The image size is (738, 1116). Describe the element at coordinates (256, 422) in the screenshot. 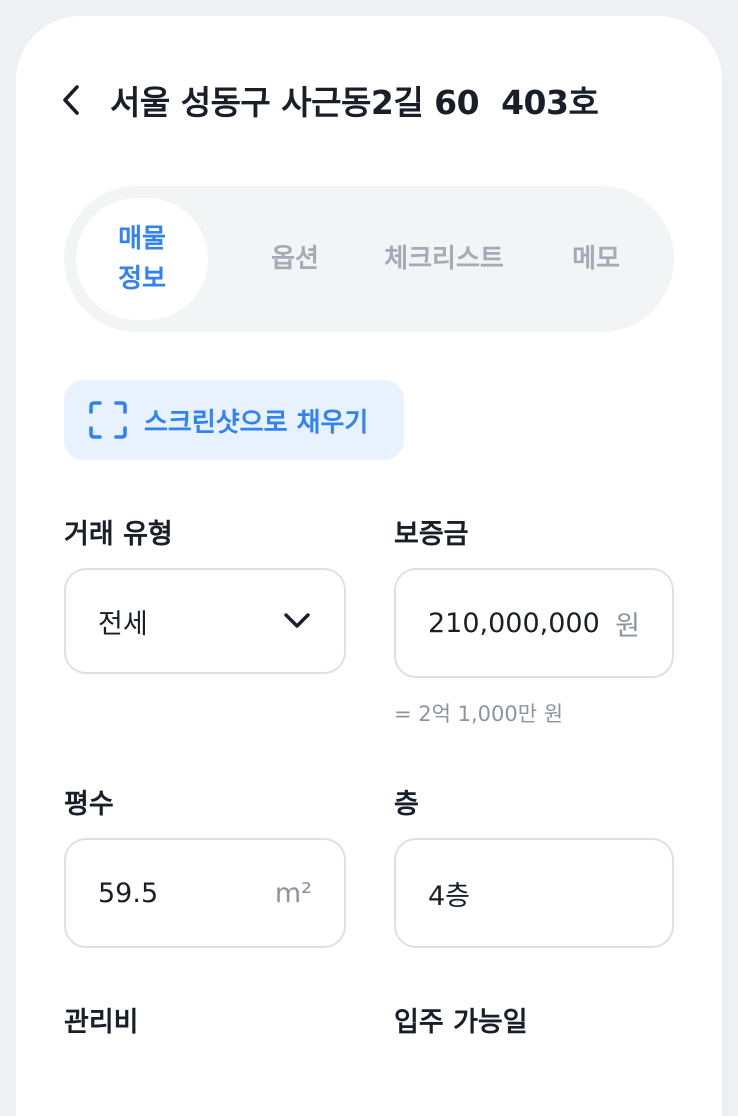

I see `fill-from-screenshot-label: 스크린샷으로 채우기` at that location.